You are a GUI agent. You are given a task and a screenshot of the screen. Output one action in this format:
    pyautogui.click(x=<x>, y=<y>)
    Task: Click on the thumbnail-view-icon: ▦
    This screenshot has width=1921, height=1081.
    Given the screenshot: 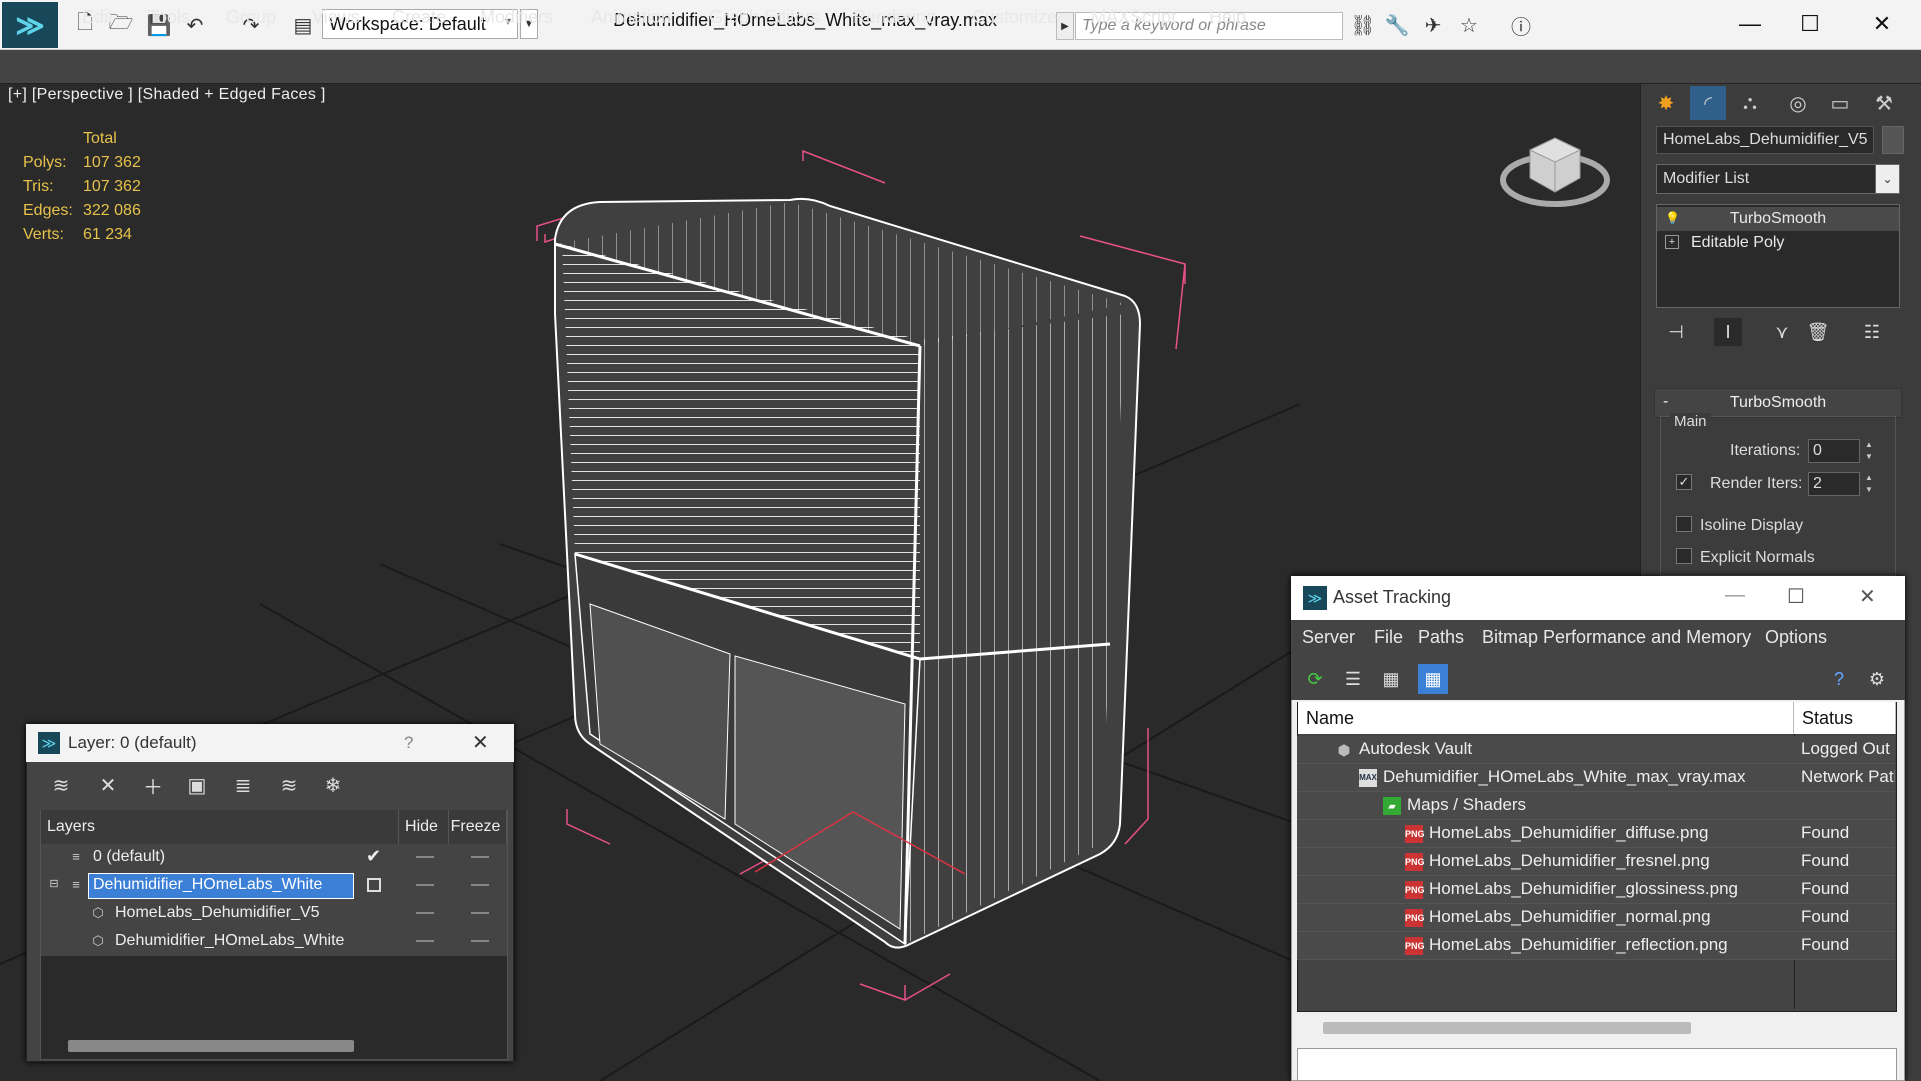 What is the action you would take?
    pyautogui.click(x=1391, y=679)
    